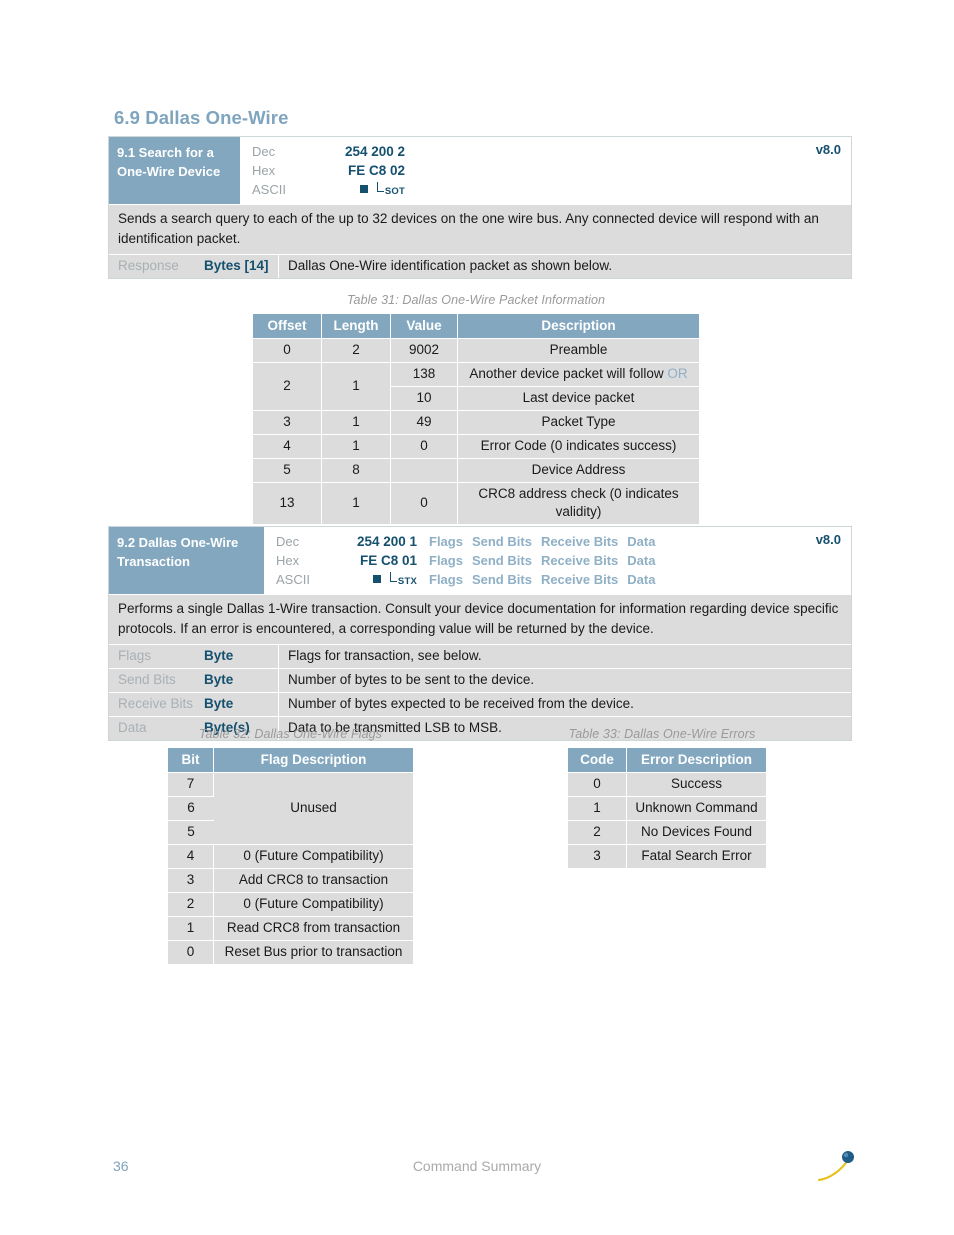 The image size is (954, 1235). What do you see at coordinates (578, 326) in the screenshot?
I see `table-31-th-description: Description` at bounding box center [578, 326].